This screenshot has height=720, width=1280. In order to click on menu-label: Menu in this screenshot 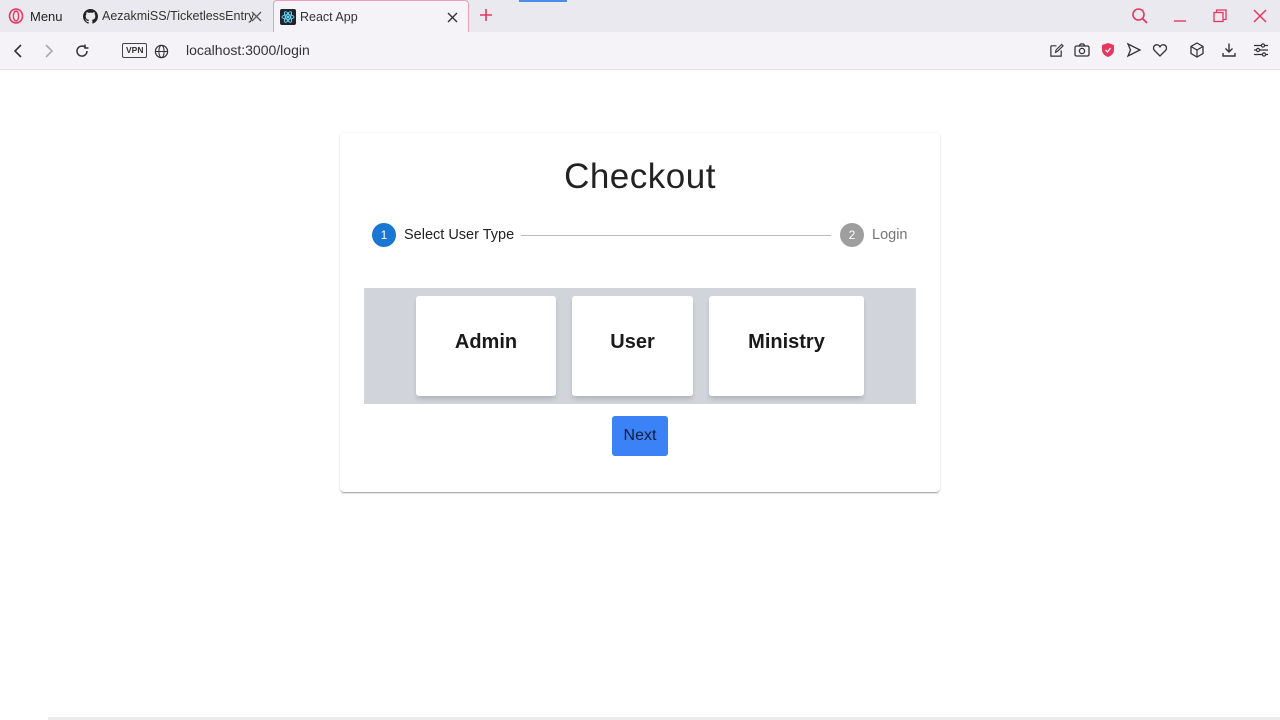, I will do `click(46, 16)`.